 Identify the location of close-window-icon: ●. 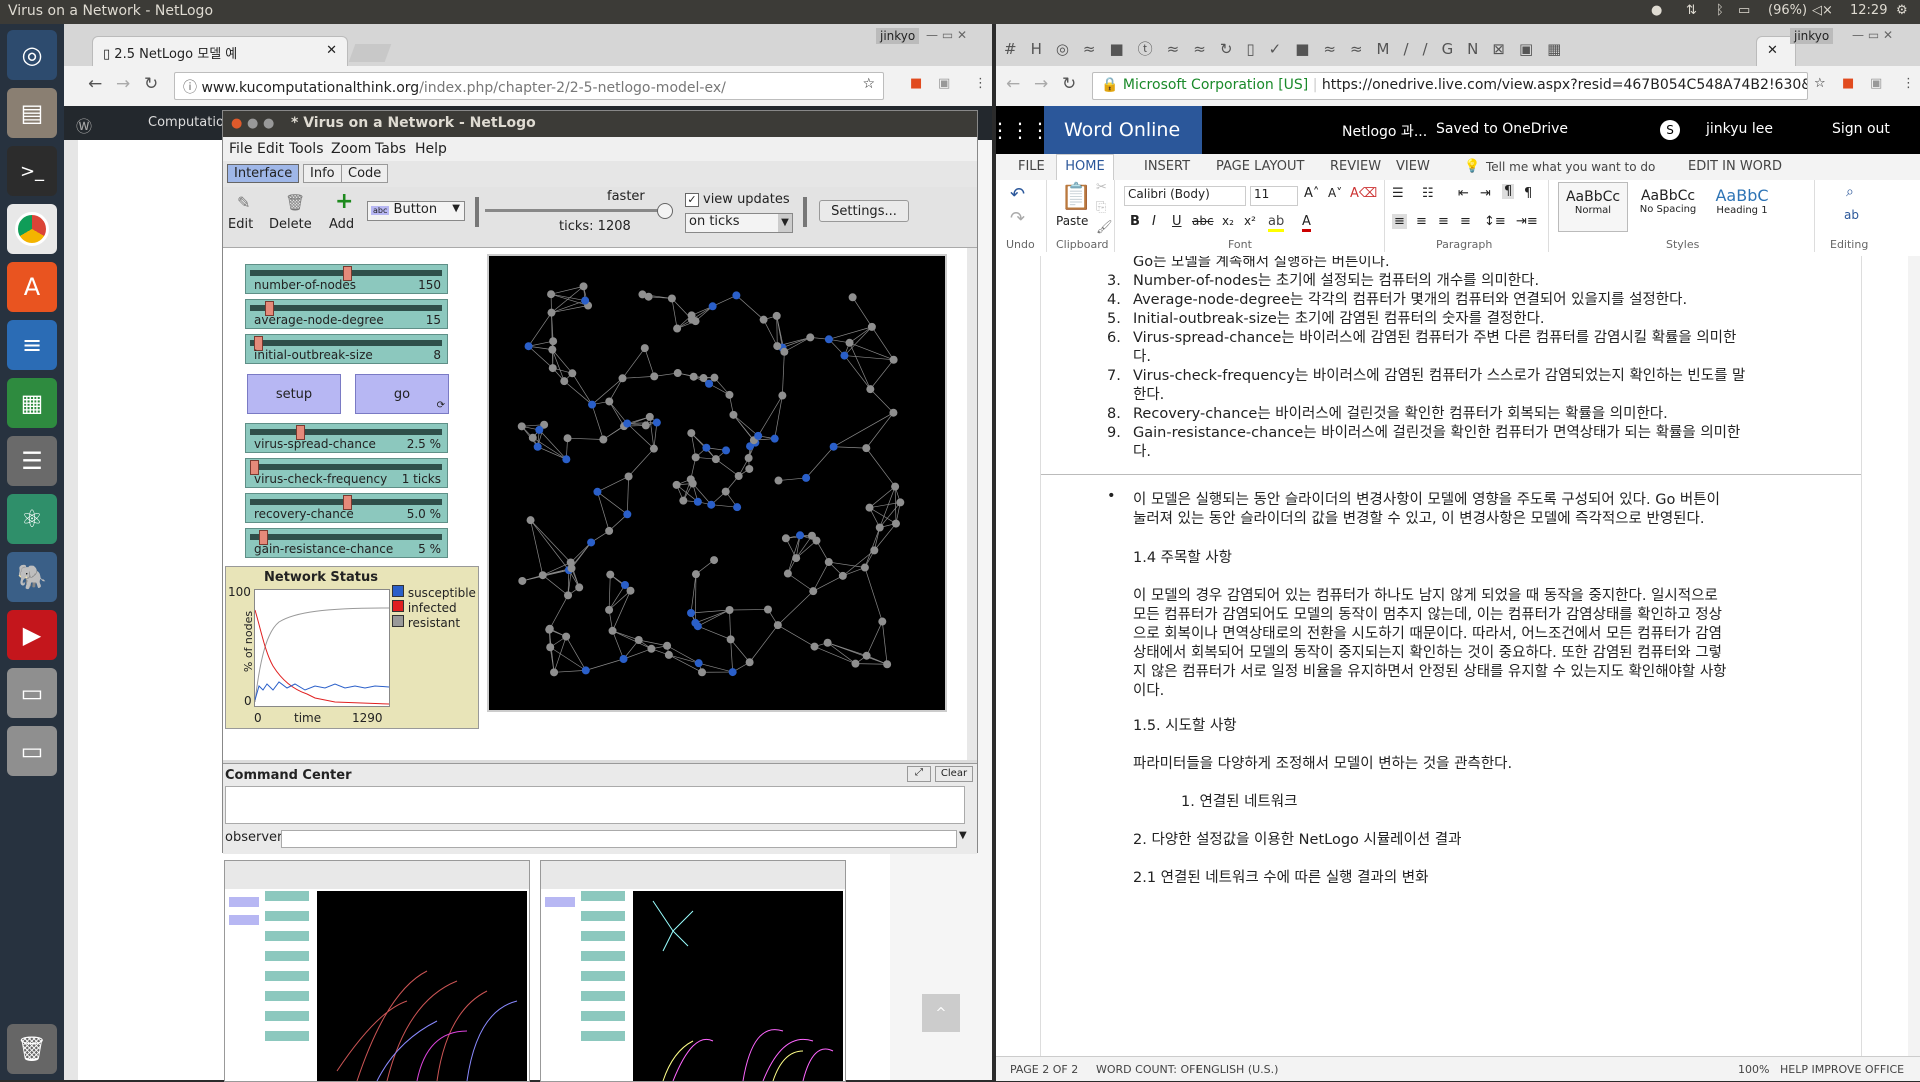
(236, 123).